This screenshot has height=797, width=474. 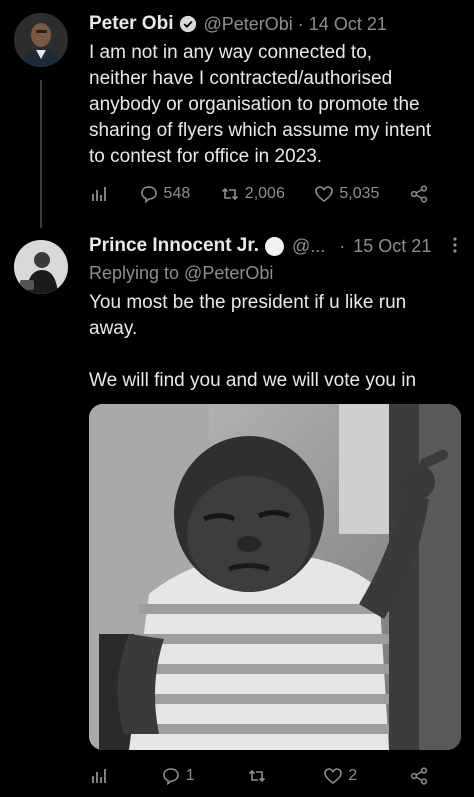 What do you see at coordinates (274, 246) in the screenshot?
I see `profile-badge-icon` at bounding box center [274, 246].